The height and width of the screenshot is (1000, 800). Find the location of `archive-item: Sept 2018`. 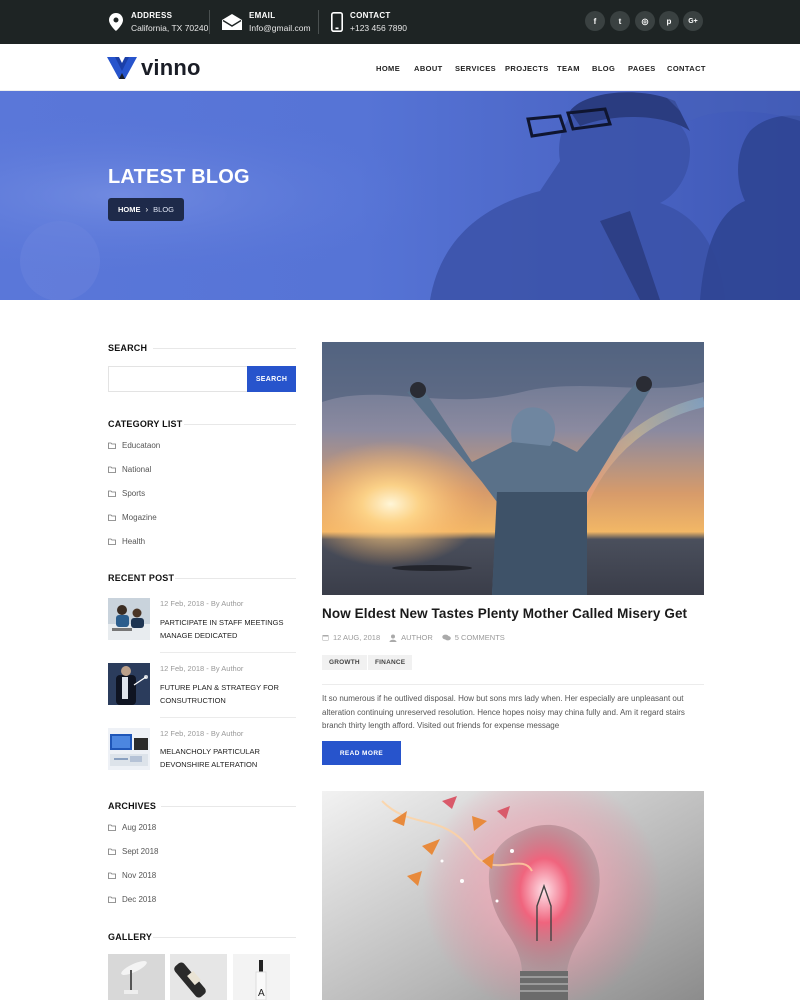

archive-item: Sept 2018 is located at coordinates (133, 851).